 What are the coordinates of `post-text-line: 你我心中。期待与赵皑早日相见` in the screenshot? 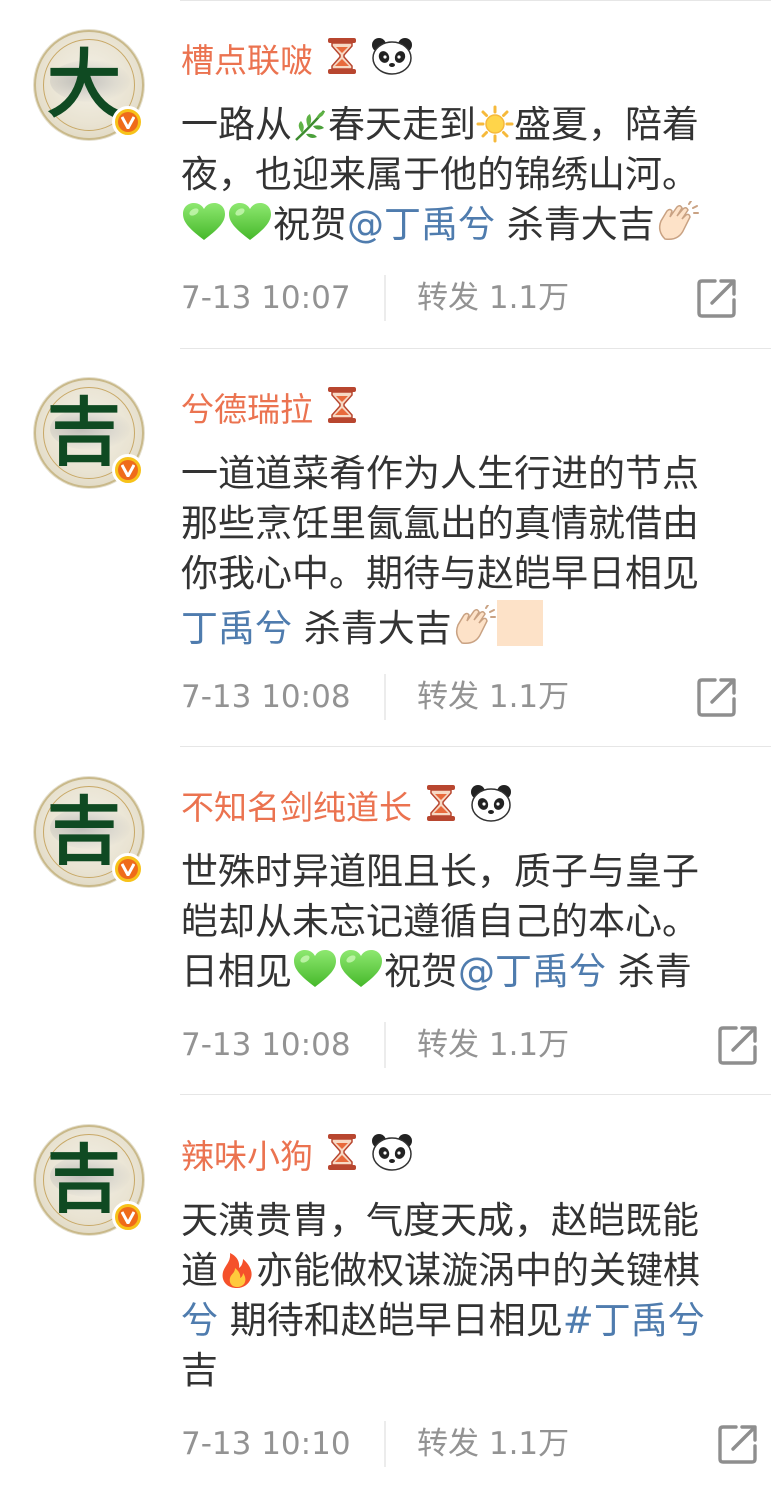 It's located at (476, 574).